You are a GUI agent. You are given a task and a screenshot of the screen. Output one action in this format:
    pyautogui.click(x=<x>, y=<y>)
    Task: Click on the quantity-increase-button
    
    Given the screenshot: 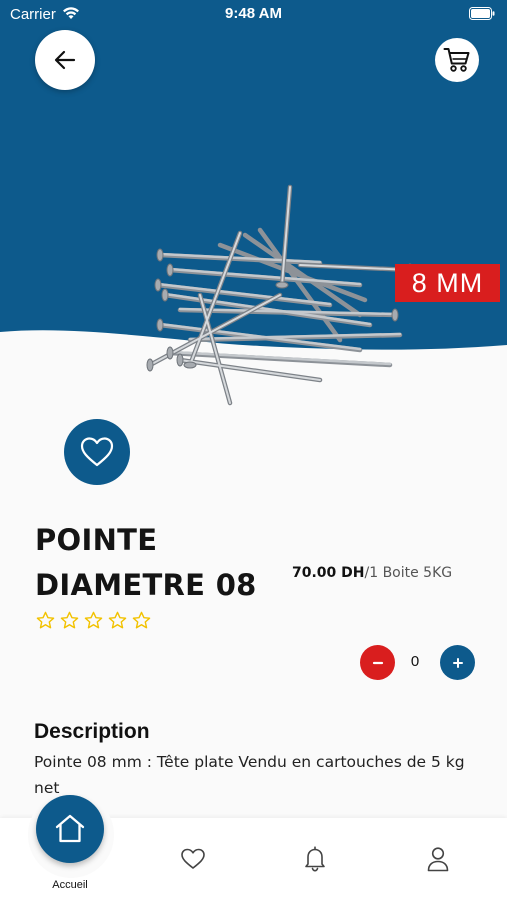 What is the action you would take?
    pyautogui.click(x=457, y=662)
    